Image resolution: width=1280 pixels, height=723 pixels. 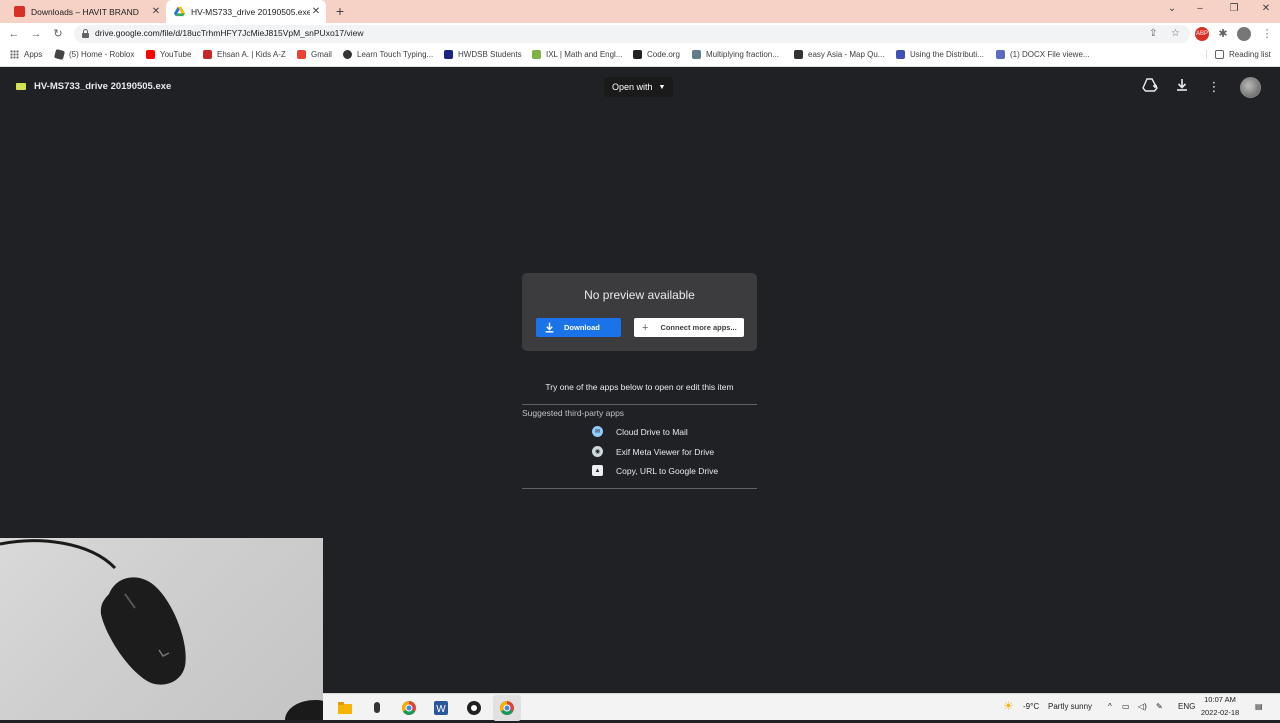 I want to click on restore-icon: ❐, so click(x=1234, y=8).